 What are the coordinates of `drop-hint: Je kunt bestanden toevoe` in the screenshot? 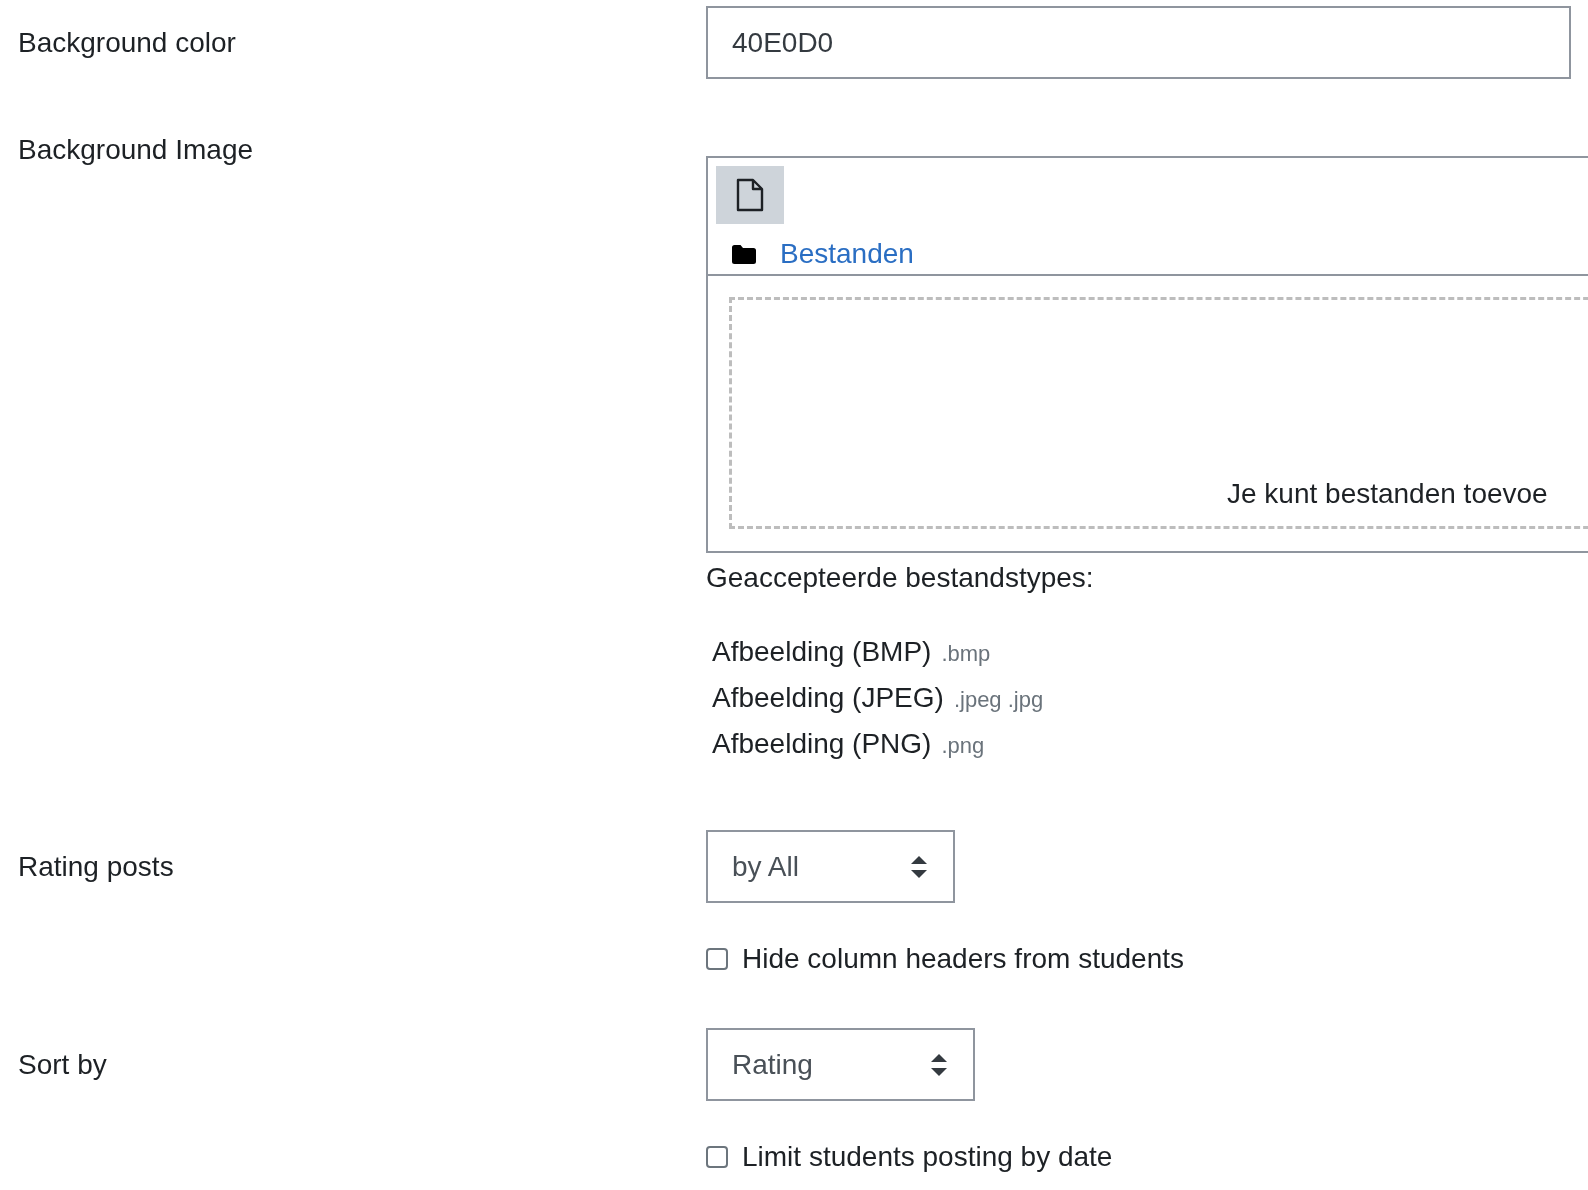 It's located at (1387, 494).